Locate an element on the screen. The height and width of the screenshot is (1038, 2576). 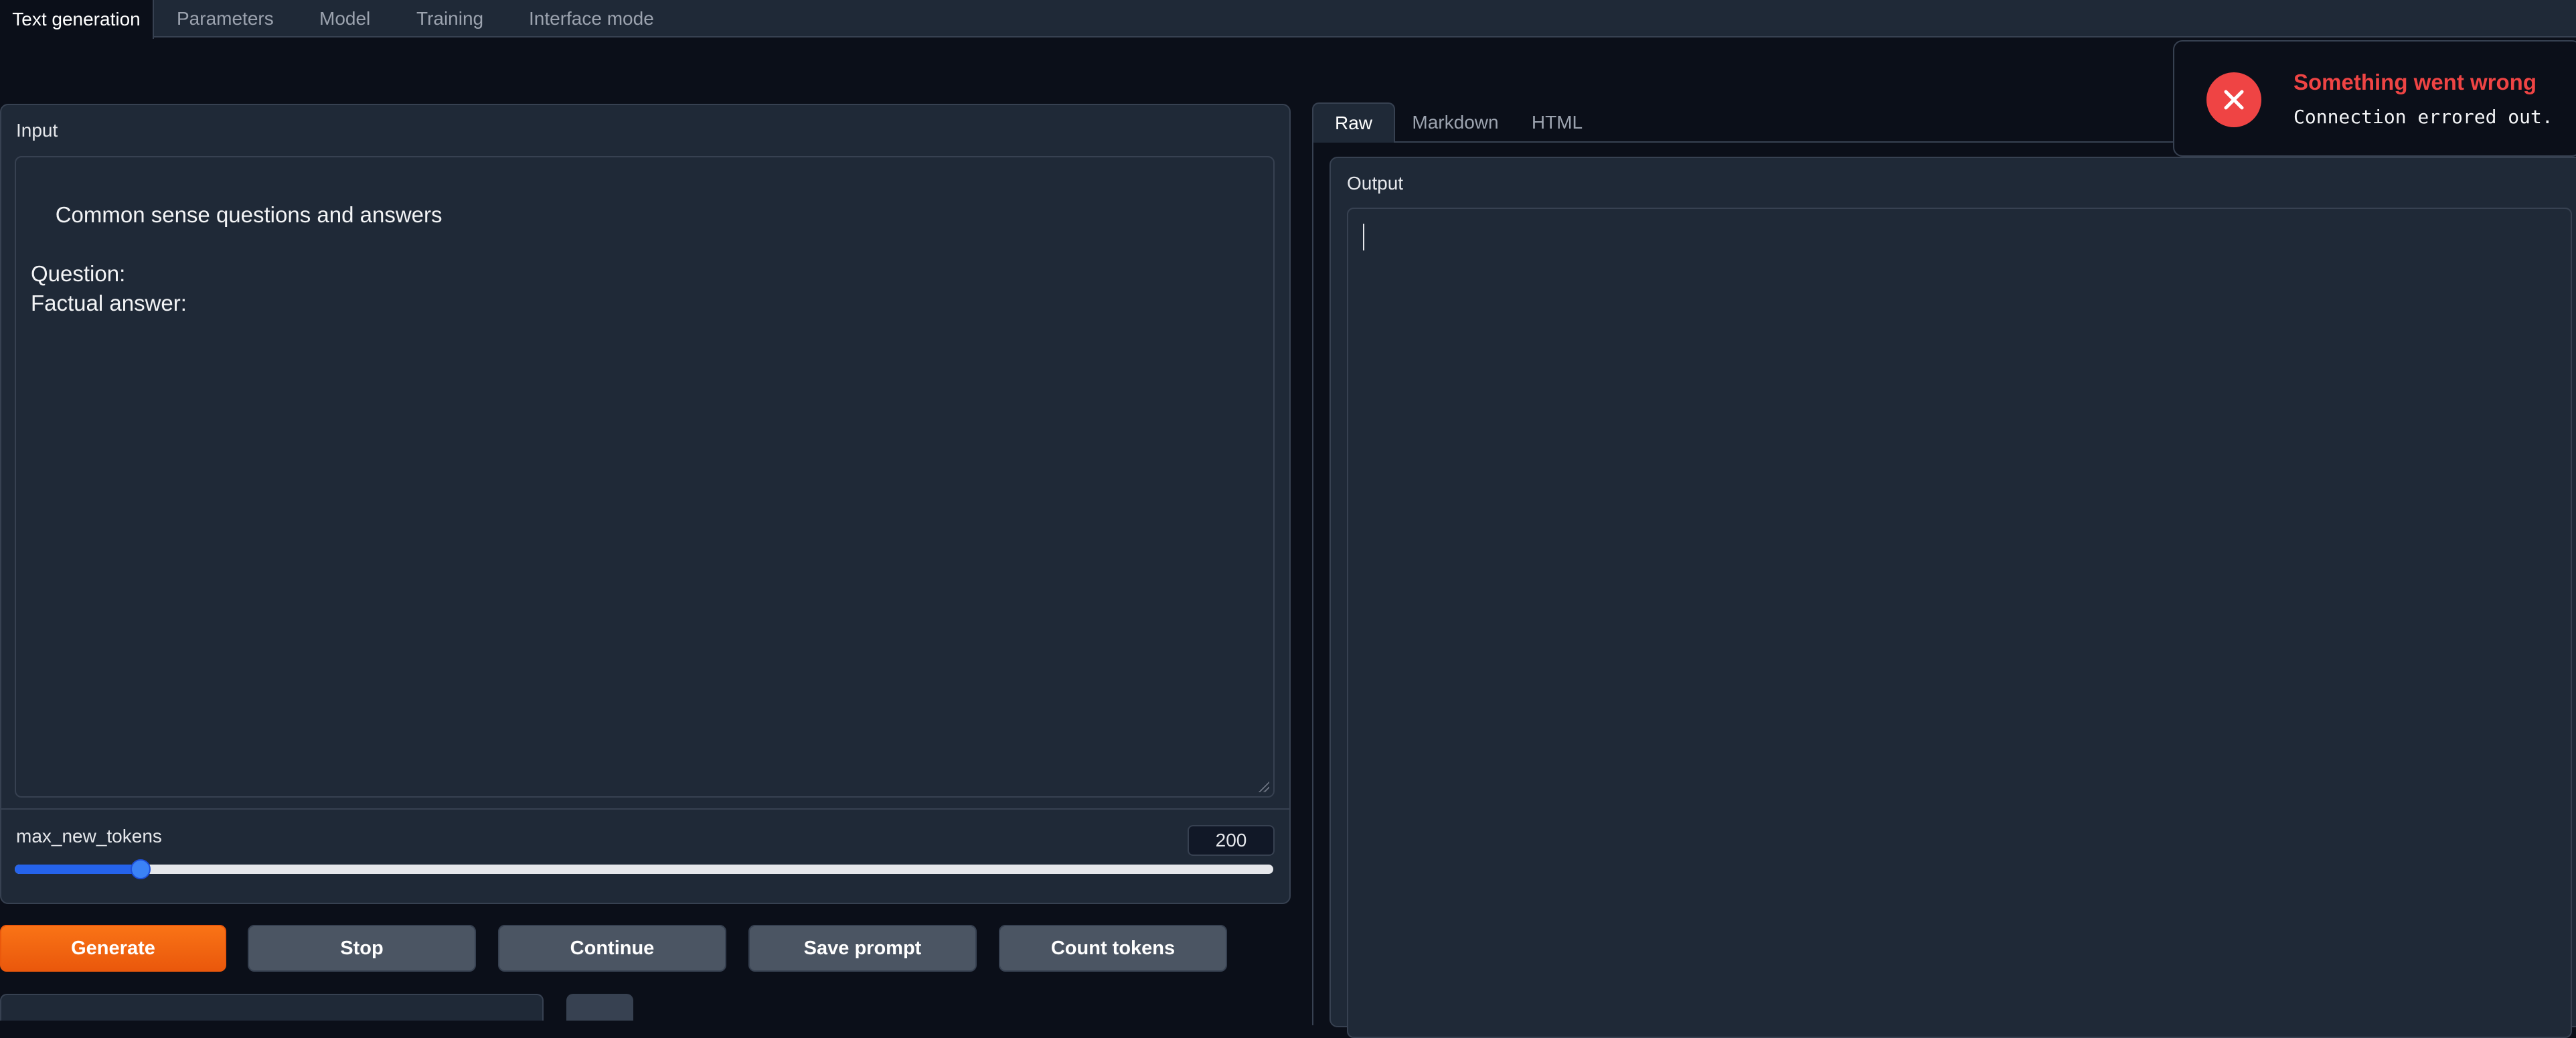
slider-fill is located at coordinates (78, 870).